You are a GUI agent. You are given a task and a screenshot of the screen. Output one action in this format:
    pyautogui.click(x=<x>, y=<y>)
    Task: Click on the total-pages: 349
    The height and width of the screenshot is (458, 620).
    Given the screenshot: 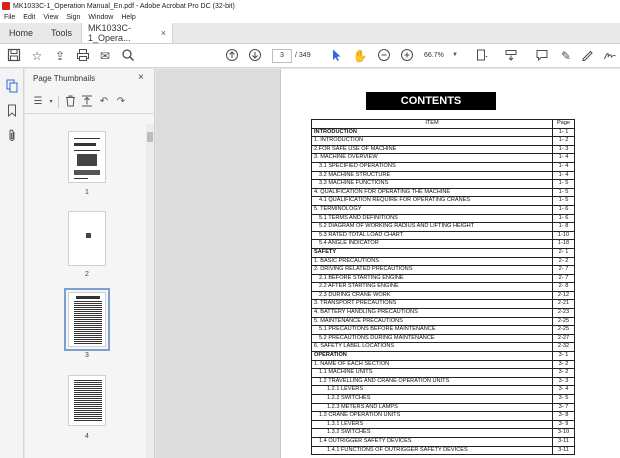 What is the action you would take?
    pyautogui.click(x=304, y=55)
    